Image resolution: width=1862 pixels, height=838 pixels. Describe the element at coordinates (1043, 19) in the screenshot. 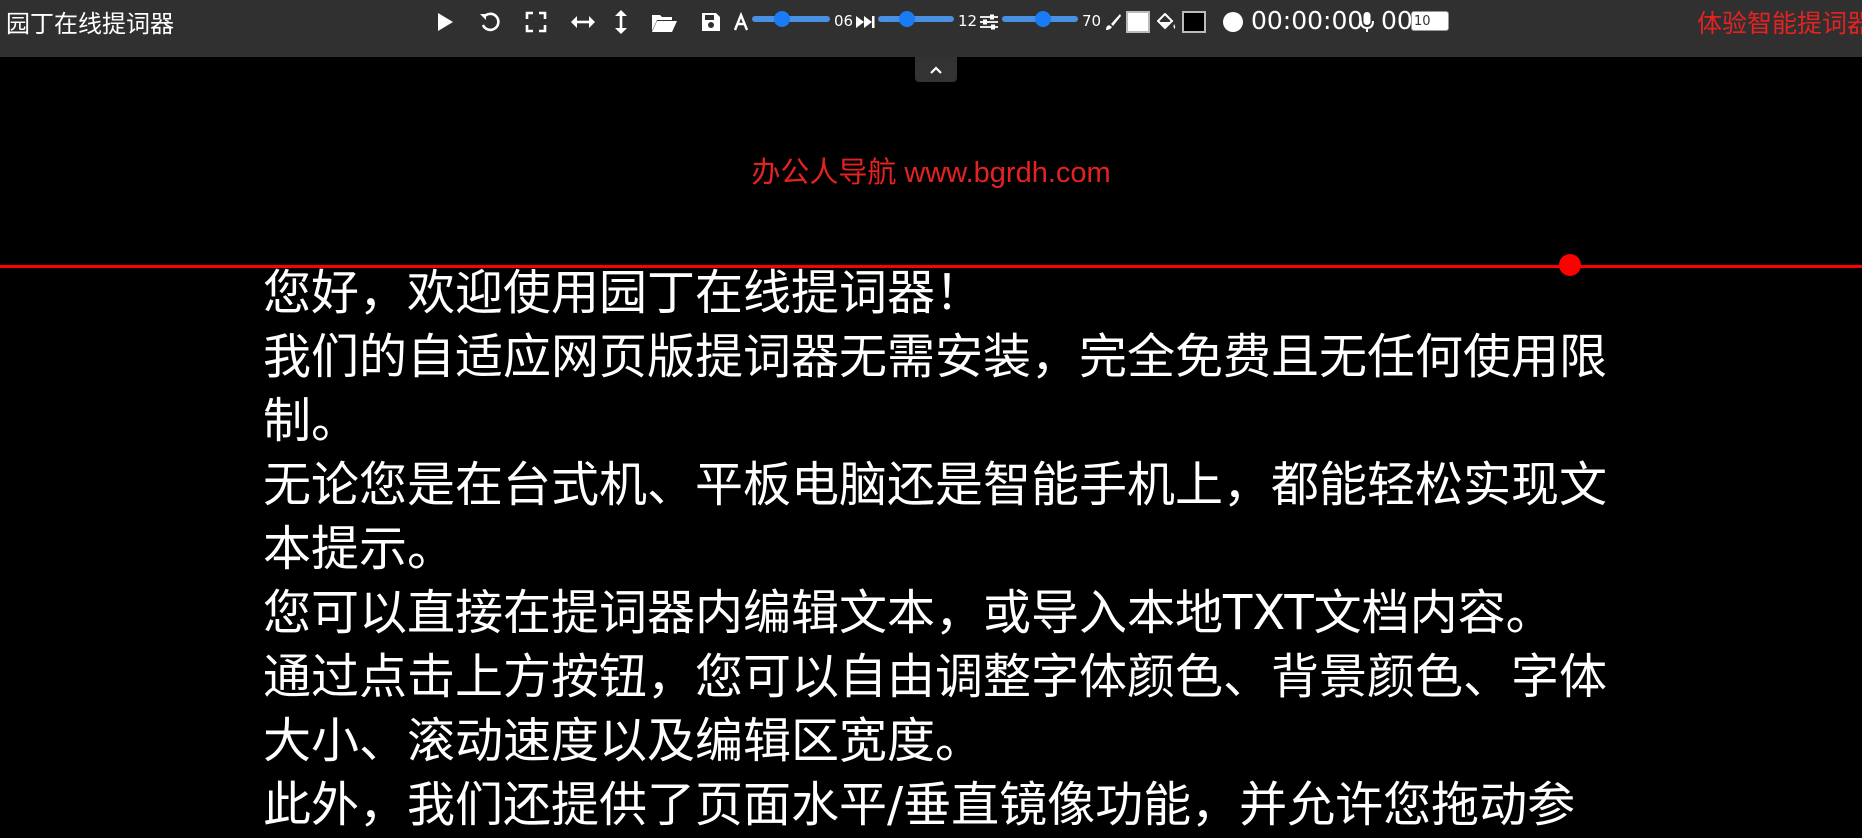

I see `width-slider-knob` at that location.